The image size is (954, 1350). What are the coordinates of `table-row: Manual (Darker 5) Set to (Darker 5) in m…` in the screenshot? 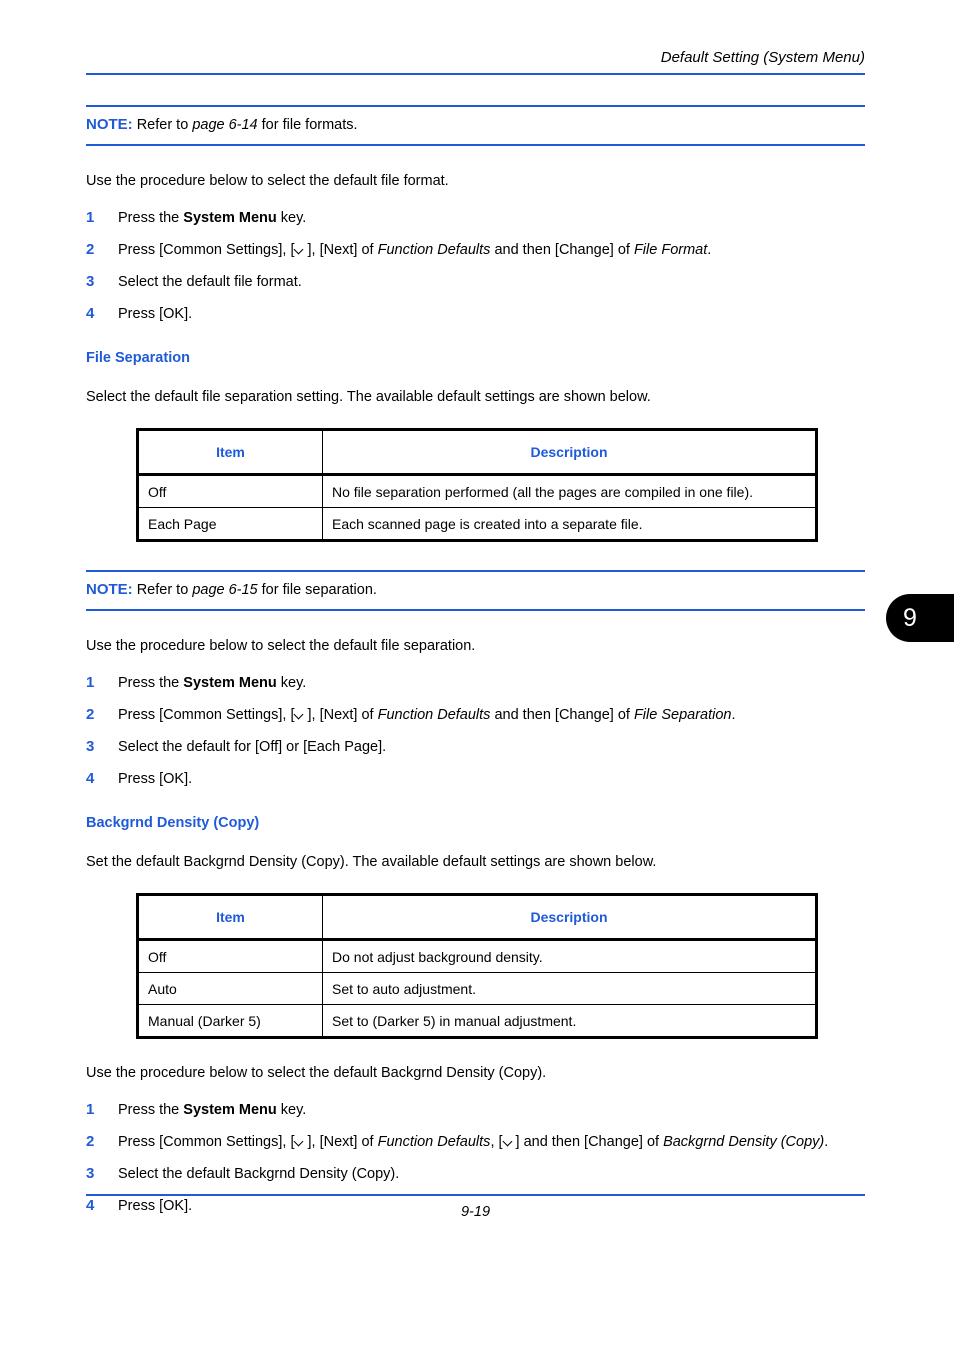 It's located at (477, 1021).